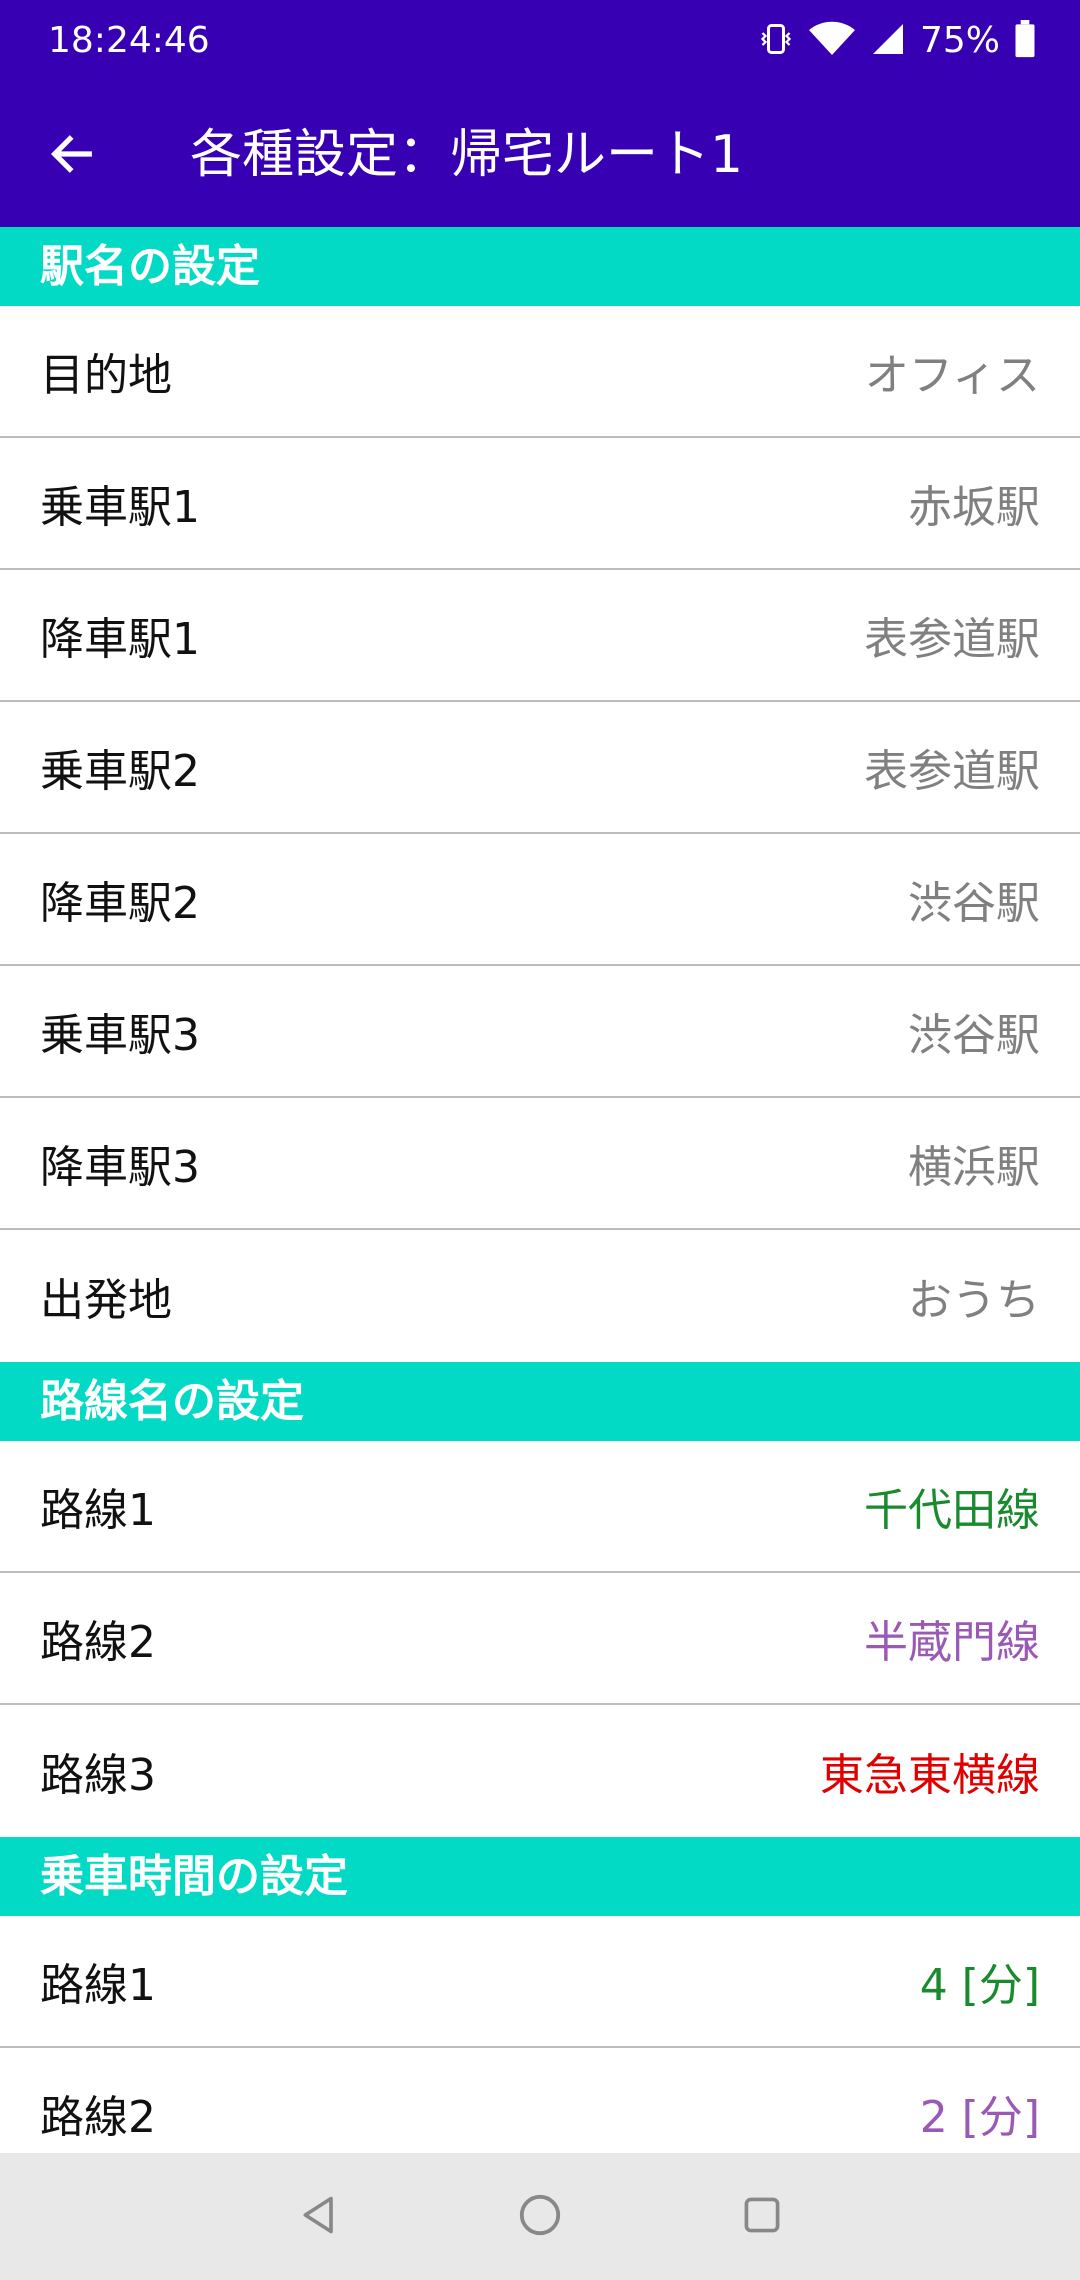 The height and width of the screenshot is (2280, 1080). What do you see at coordinates (979, 1985) in the screenshot?
I see `row-value: 4 [分]` at bounding box center [979, 1985].